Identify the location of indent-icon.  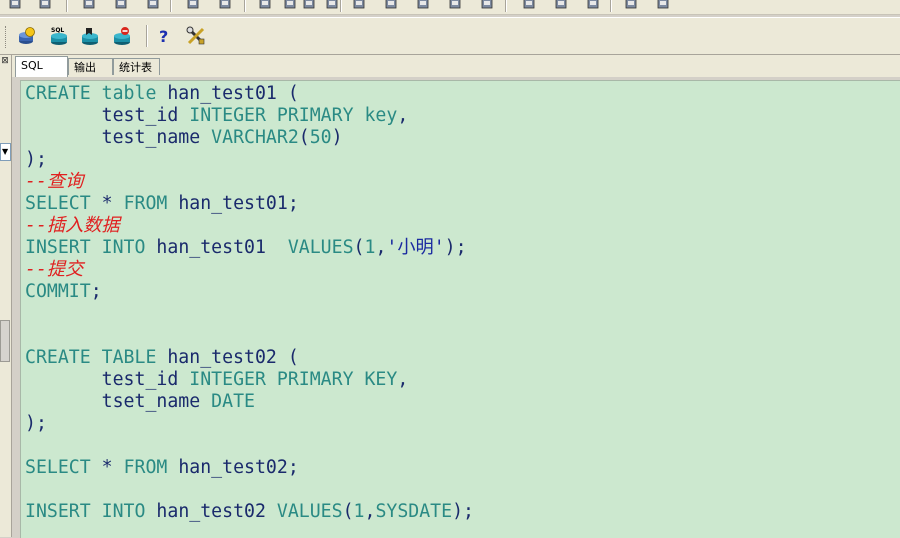
(391, 4).